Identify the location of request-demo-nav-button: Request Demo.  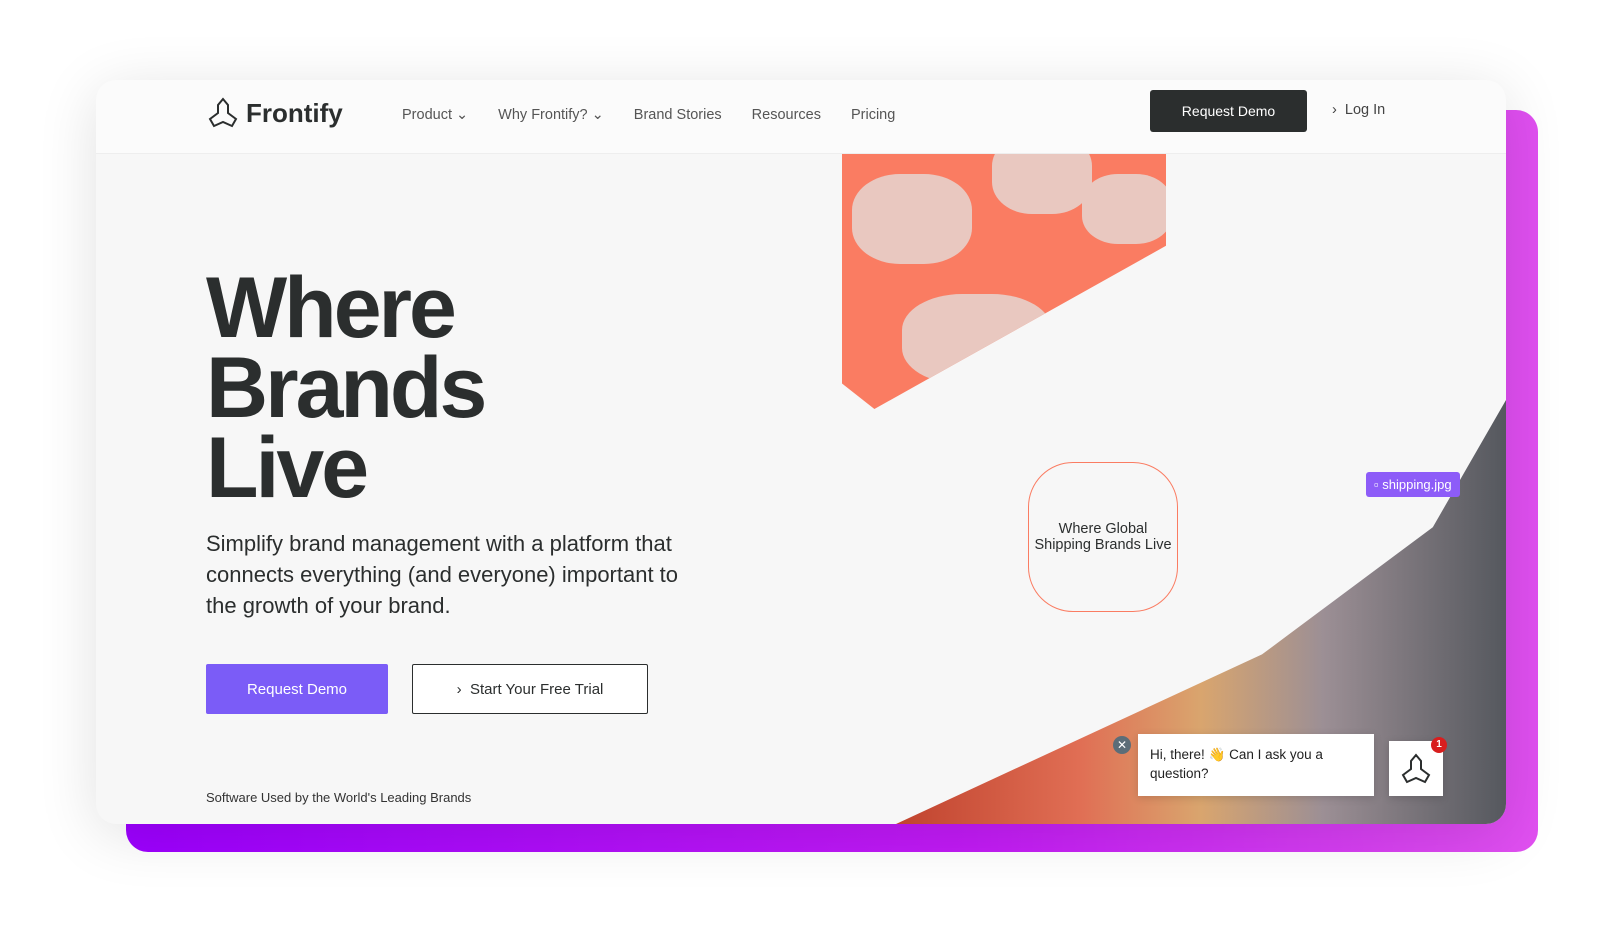
(1228, 111).